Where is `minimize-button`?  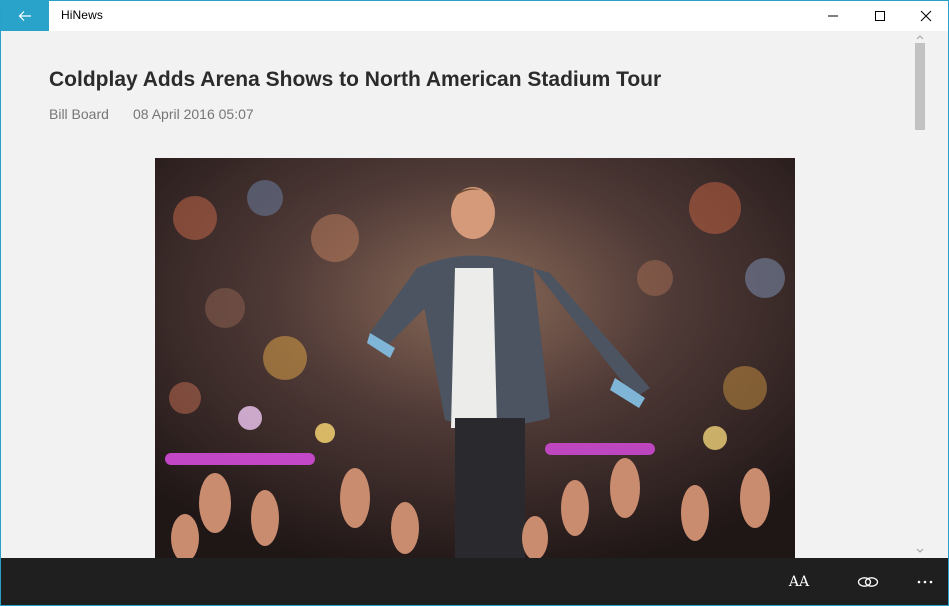
minimize-button is located at coordinates (833, 16).